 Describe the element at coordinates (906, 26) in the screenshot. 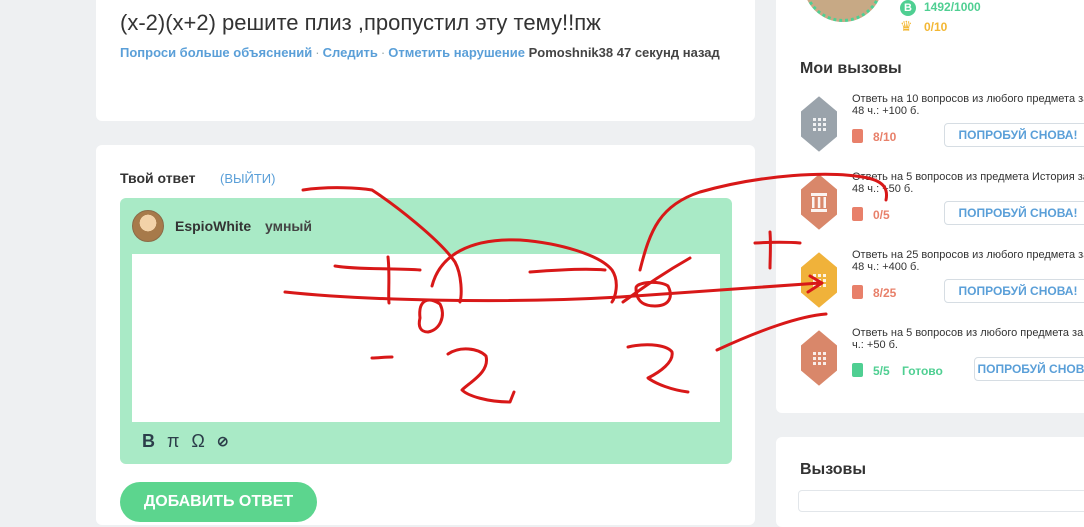

I see `crown-icon: ♛` at that location.